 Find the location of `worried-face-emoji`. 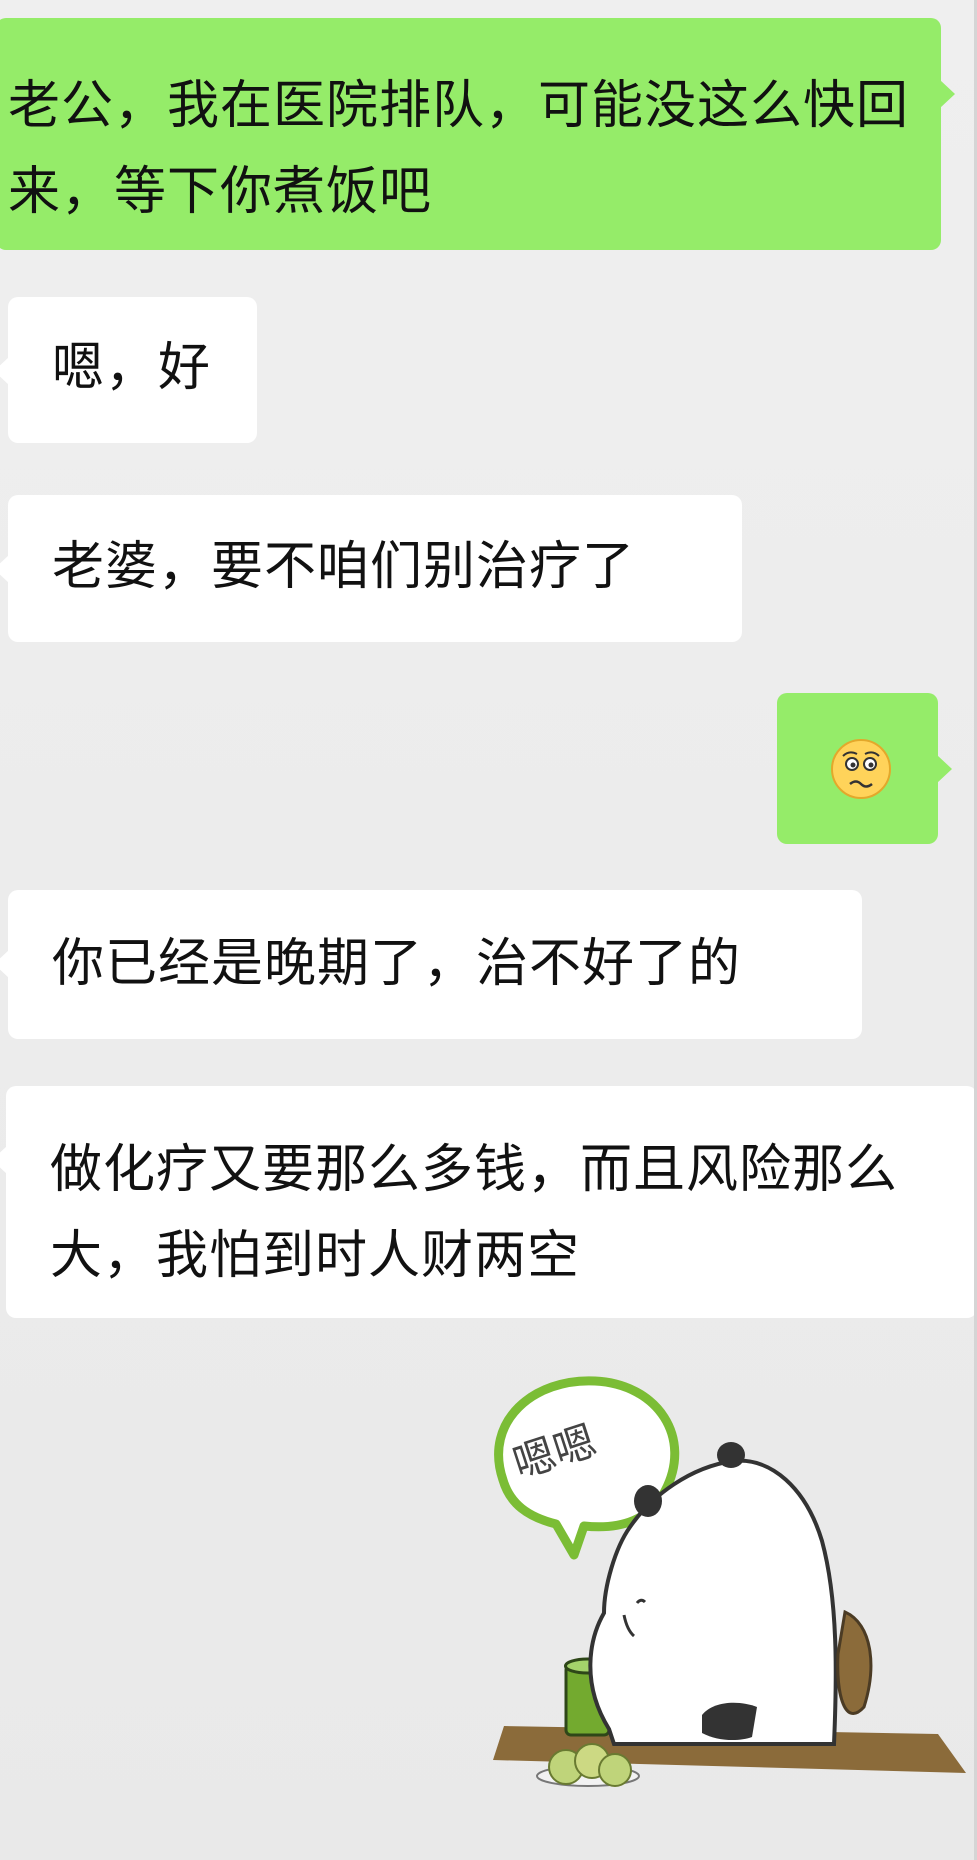

worried-face-emoji is located at coordinates (861, 769).